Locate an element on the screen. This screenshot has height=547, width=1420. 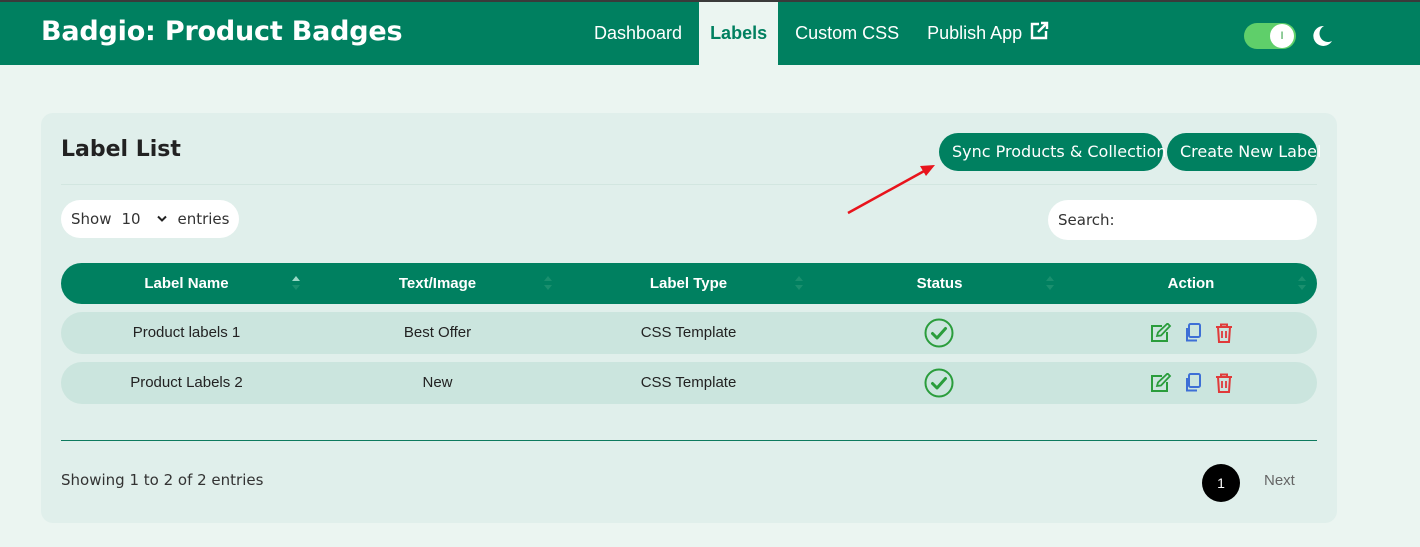
show-label: Show is located at coordinates (91, 219).